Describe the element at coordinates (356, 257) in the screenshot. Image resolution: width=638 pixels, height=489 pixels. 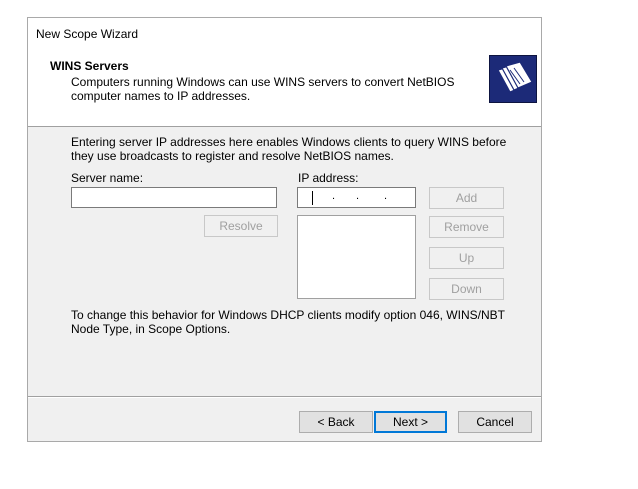
I see `wins-server-list` at that location.